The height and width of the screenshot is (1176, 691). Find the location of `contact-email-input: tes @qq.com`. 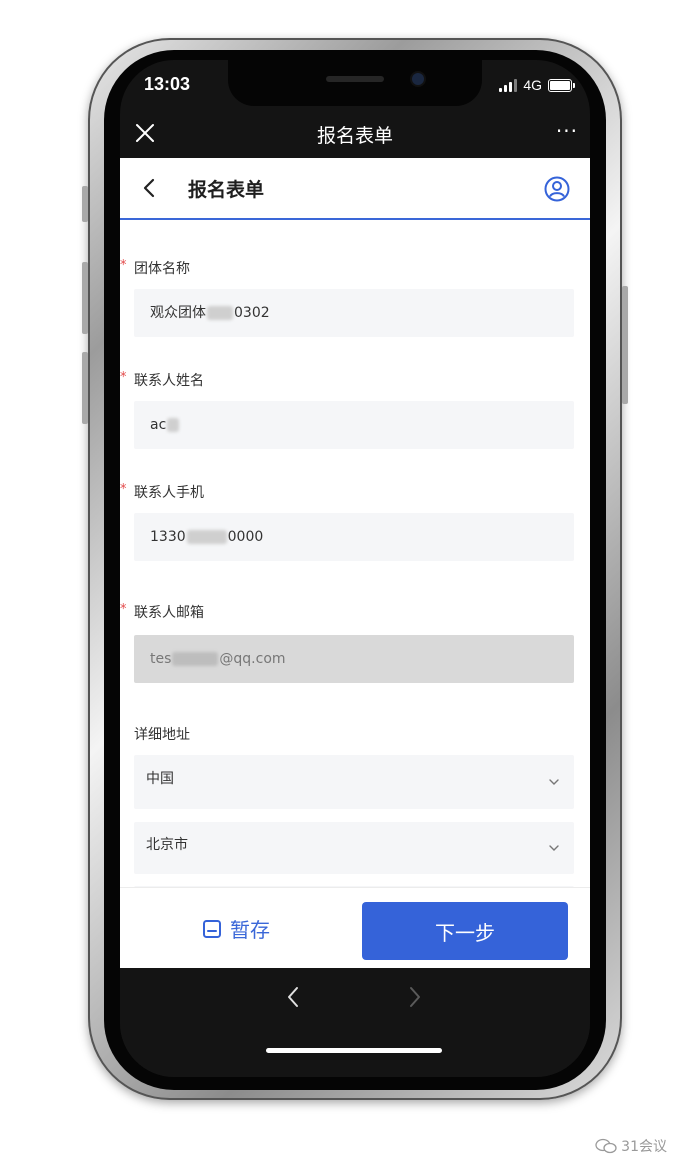

contact-email-input: tes @qq.com is located at coordinates (354, 659).